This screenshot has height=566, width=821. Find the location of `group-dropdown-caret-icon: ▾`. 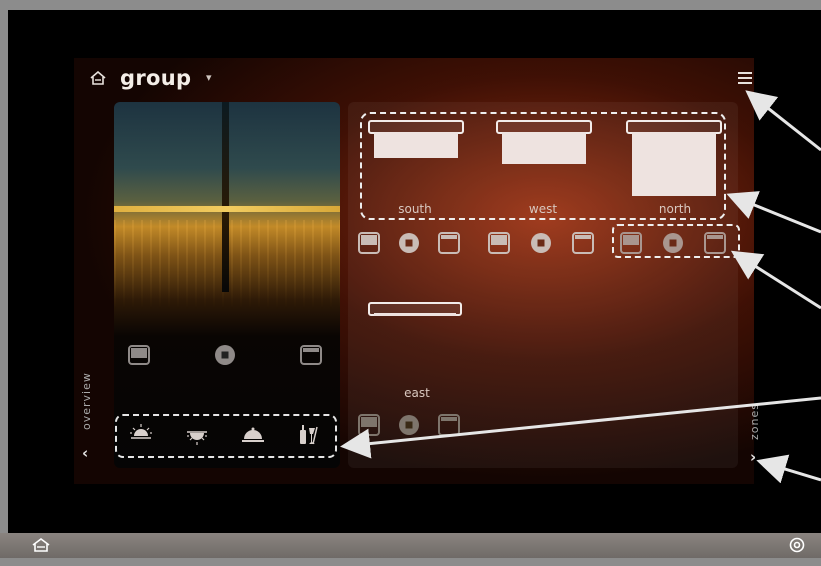

group-dropdown-caret-icon: ▾ is located at coordinates (209, 77).